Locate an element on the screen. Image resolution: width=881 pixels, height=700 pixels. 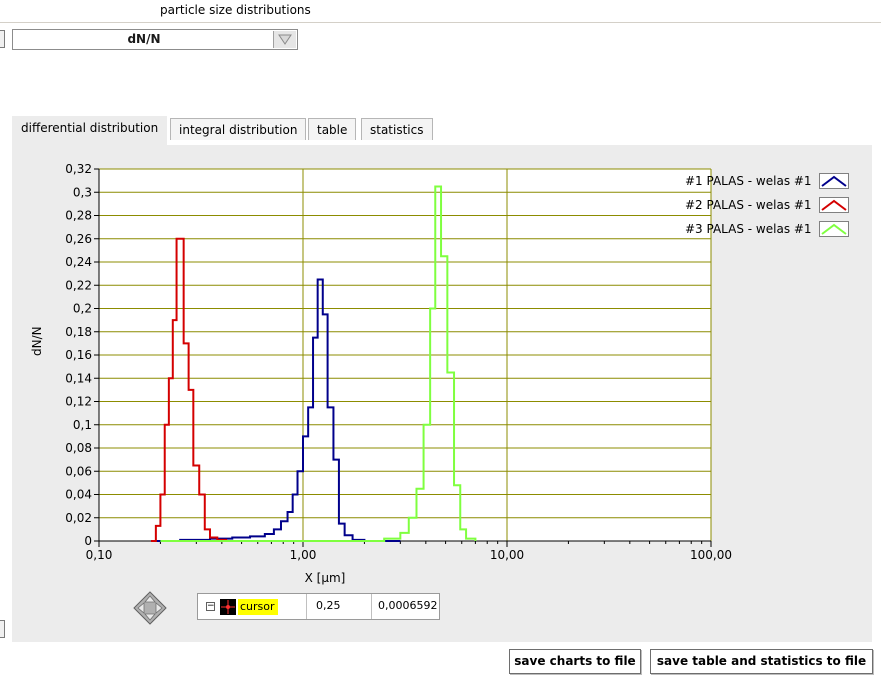
y-tick-label: 0,14 is located at coordinates (78, 378).